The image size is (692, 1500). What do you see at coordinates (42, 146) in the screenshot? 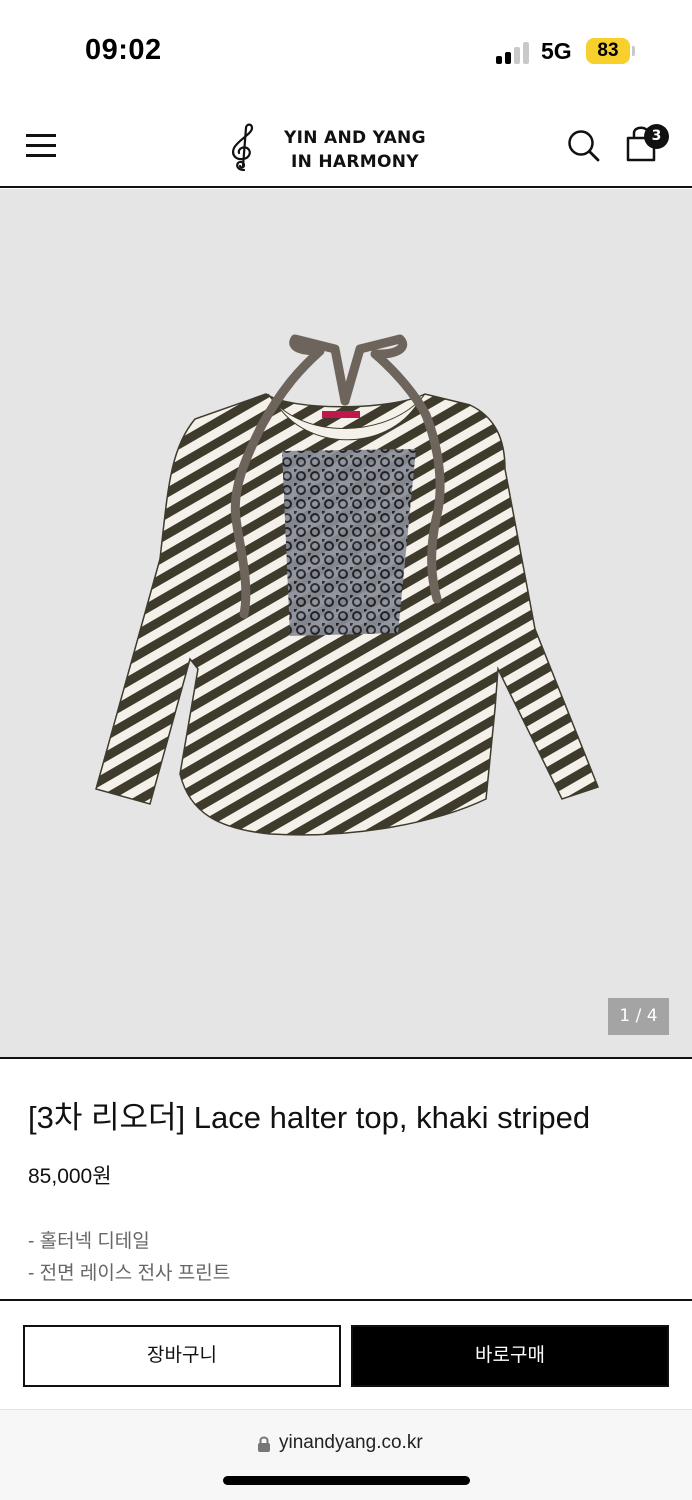
I see `hamburger-menu-icon` at bounding box center [42, 146].